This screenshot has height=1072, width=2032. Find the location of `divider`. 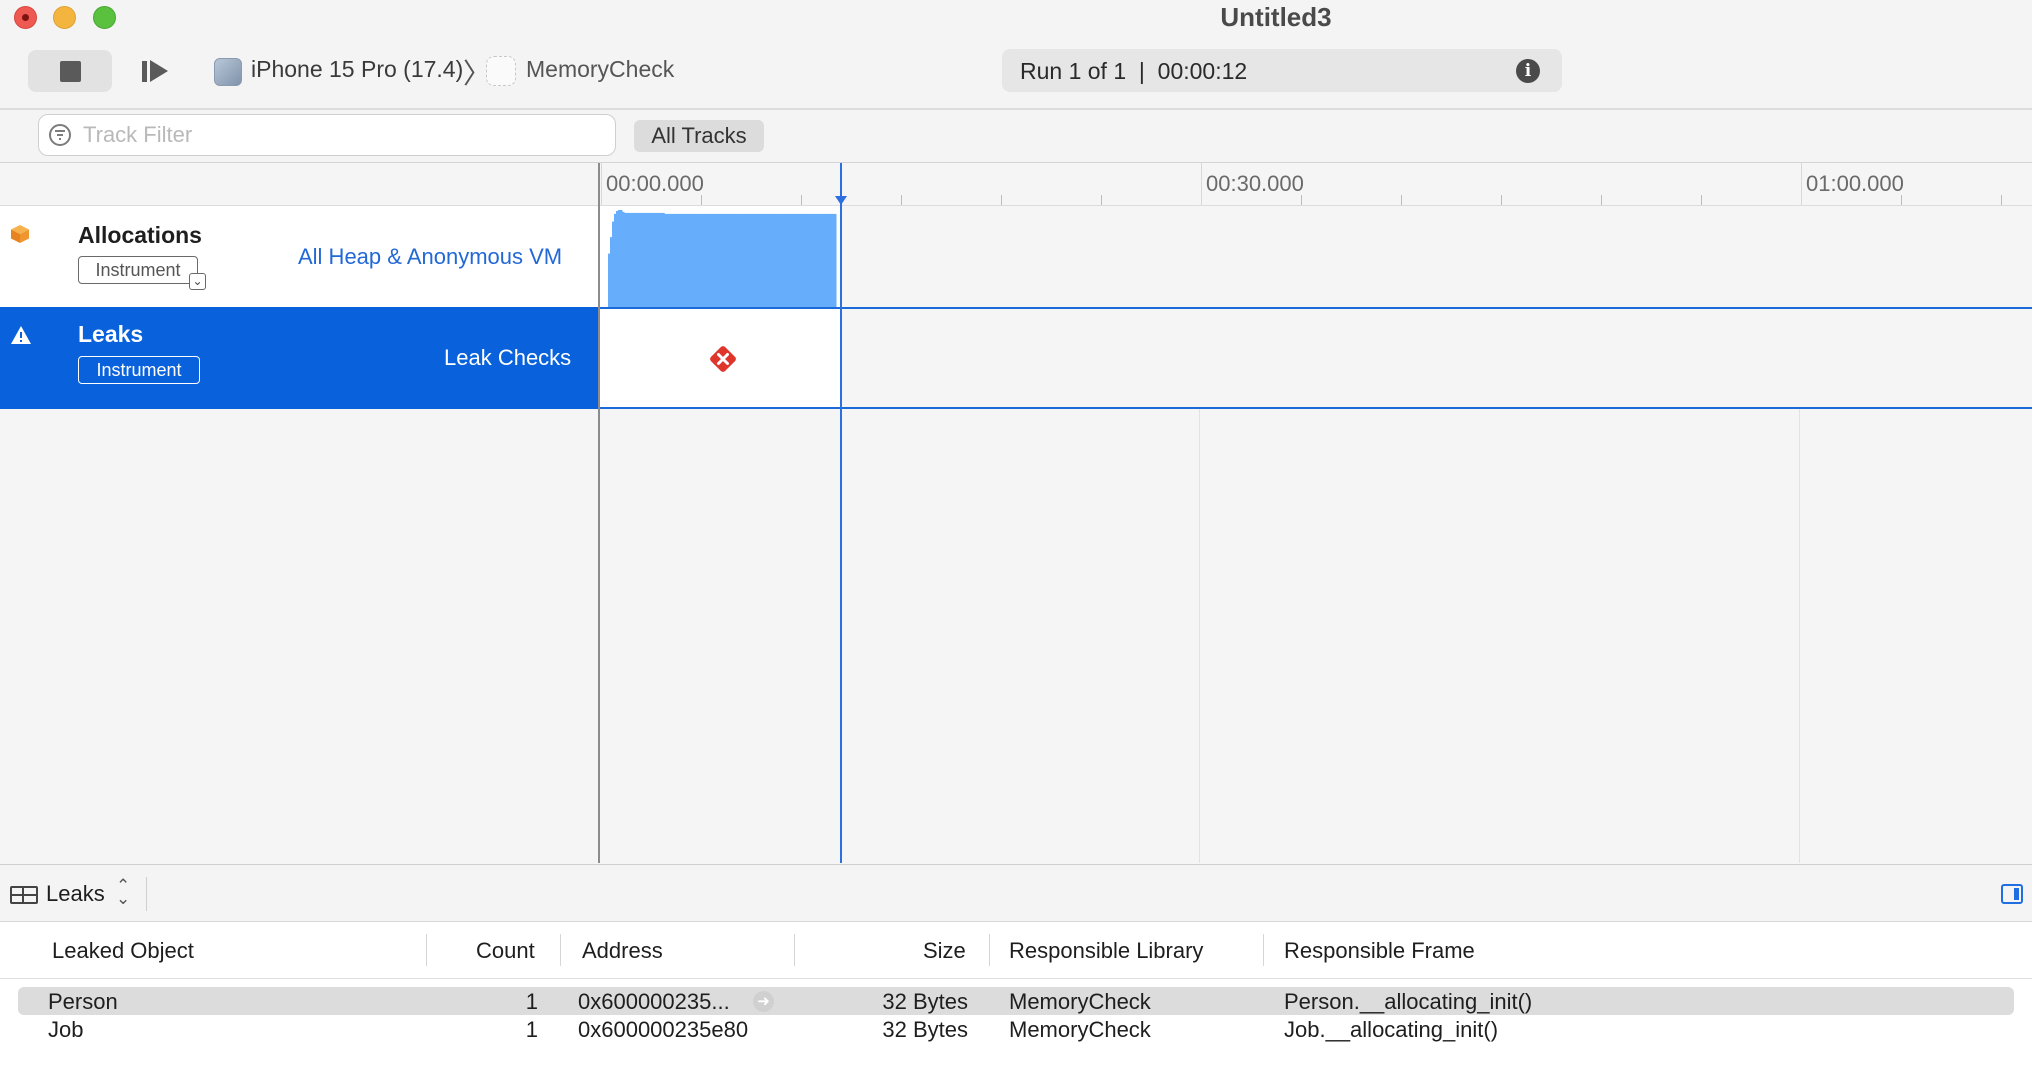

divider is located at coordinates (146, 894).